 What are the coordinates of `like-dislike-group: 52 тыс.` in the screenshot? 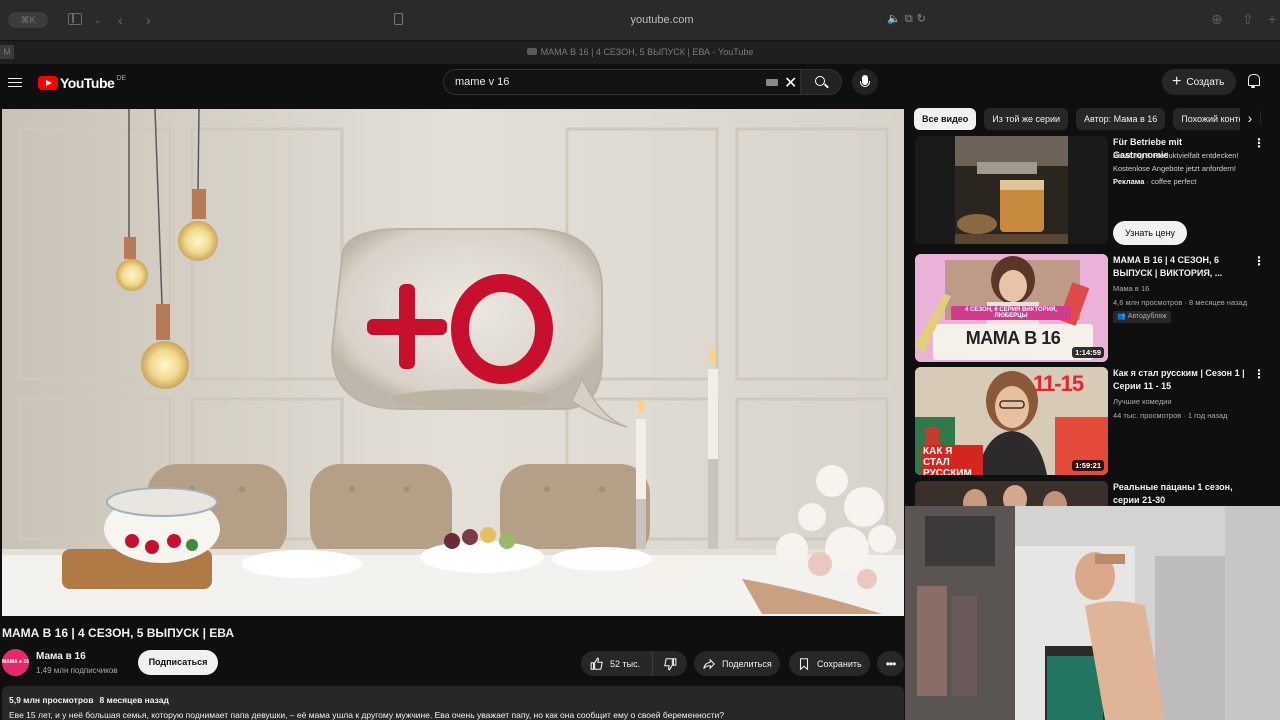 It's located at (634, 663).